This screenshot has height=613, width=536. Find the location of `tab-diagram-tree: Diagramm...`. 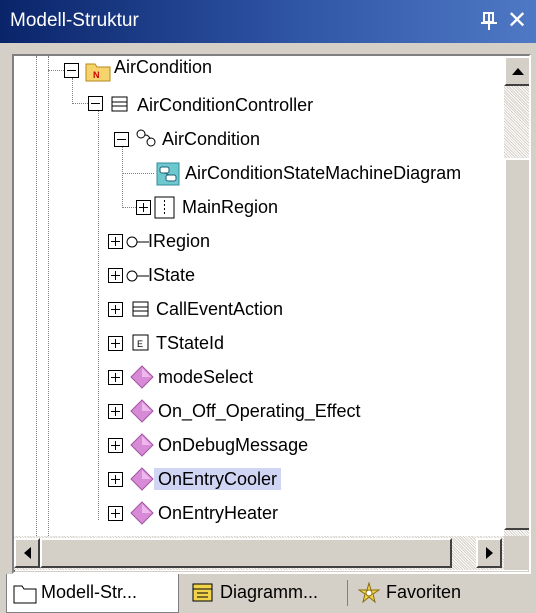

tab-diagram-tree: Diagramm... is located at coordinates (264, 593).